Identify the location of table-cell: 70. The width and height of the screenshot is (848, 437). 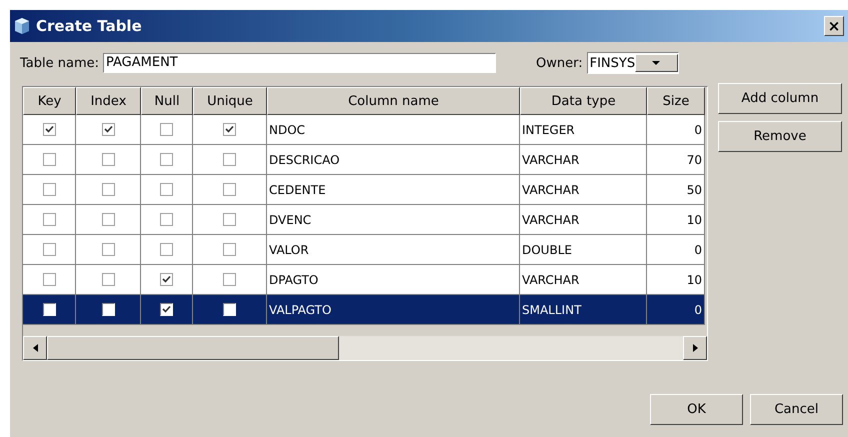
(676, 160).